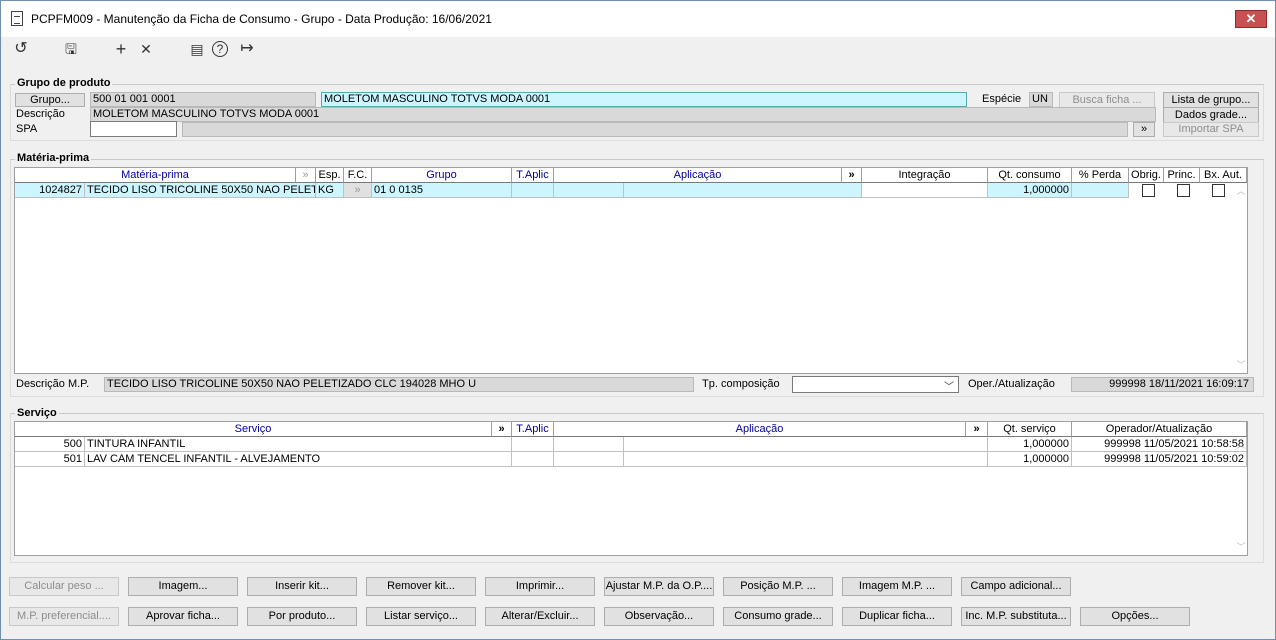 This screenshot has height=640, width=1276. I want to click on save-icon: 🖫, so click(71, 49).